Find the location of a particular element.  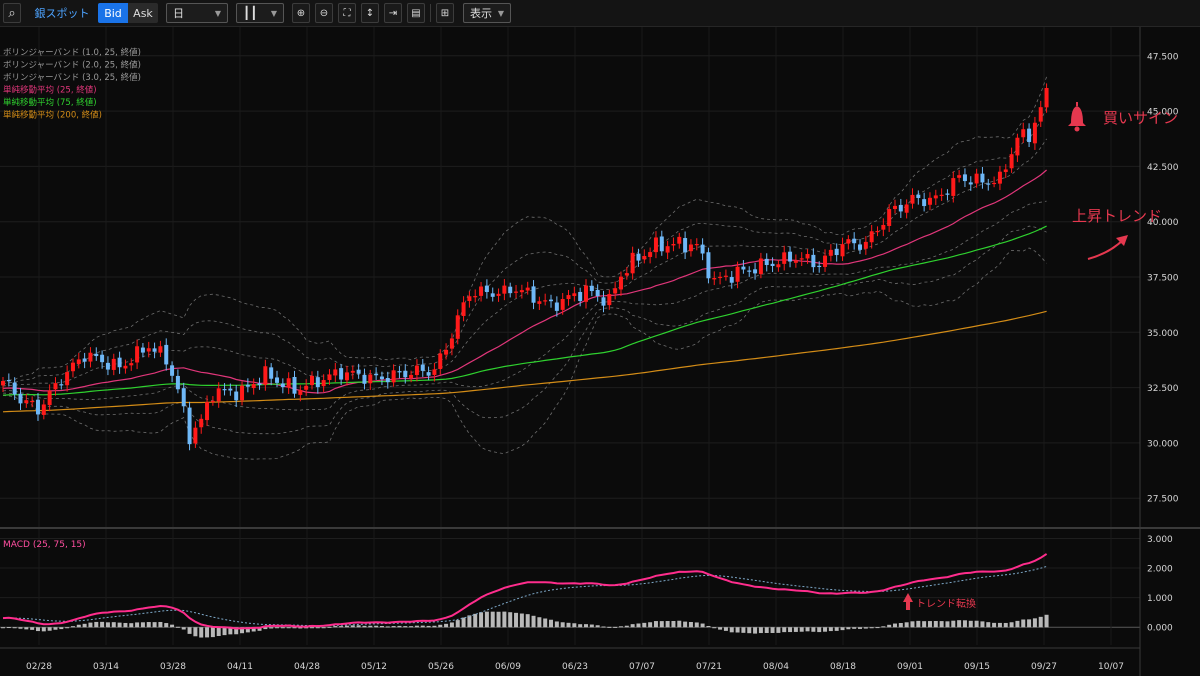

auto-scale-icon: ↕ is located at coordinates (370, 13).